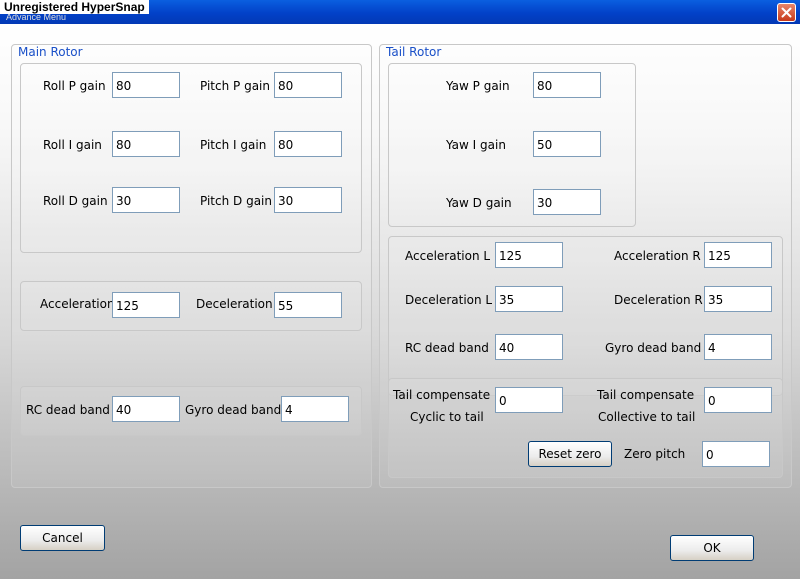  Describe the element at coordinates (447, 417) in the screenshot. I see `tail-comp-cyclic-sublabel: Cyclic to tail` at that location.